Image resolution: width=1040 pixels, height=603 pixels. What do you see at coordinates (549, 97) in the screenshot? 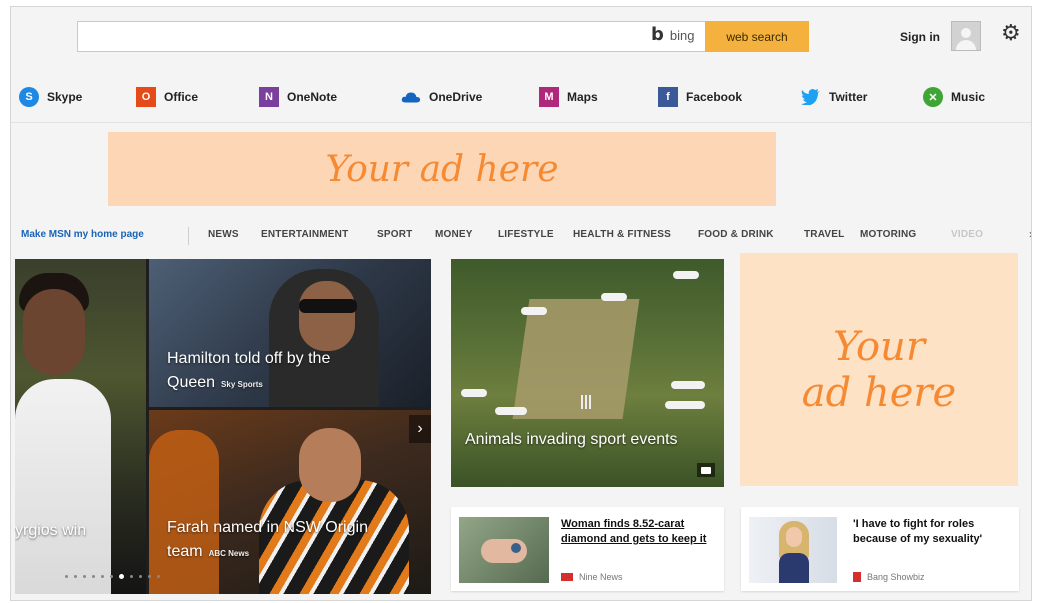
I see `maps-icon: M` at bounding box center [549, 97].